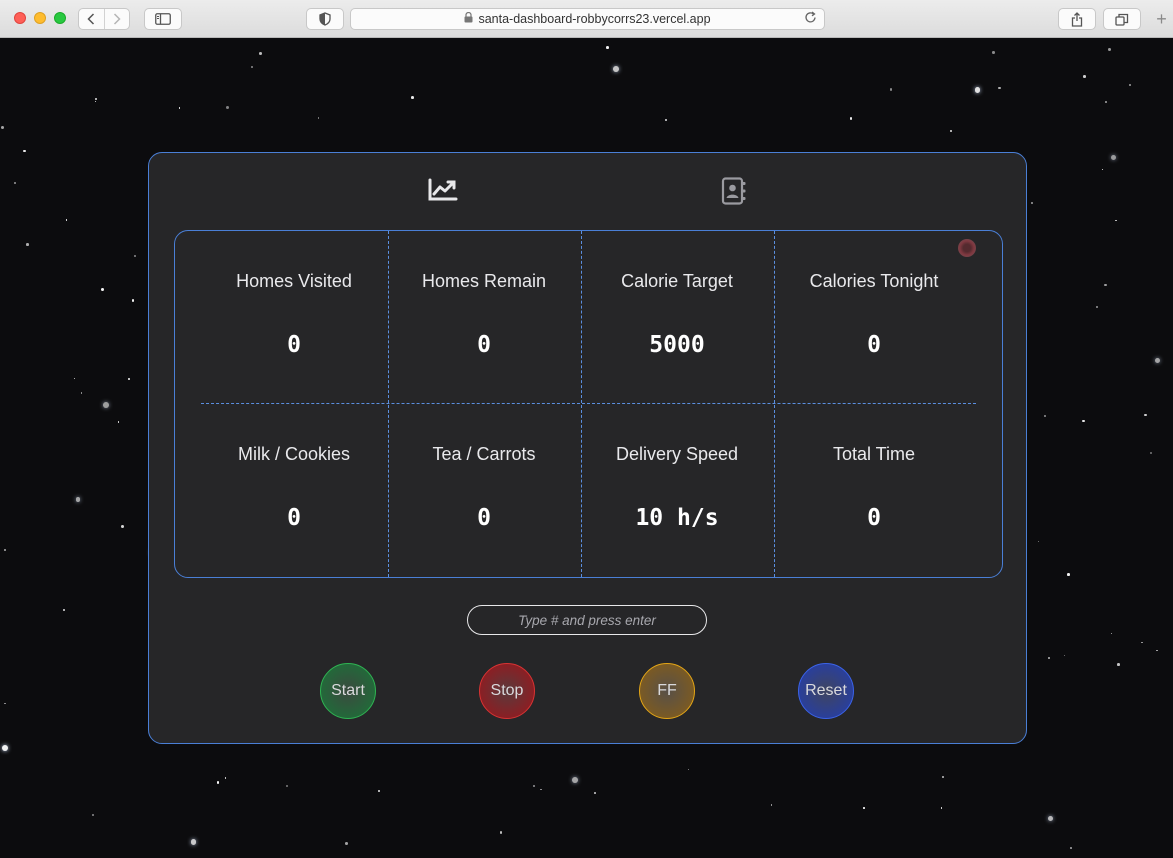 This screenshot has height=858, width=1173. Describe the element at coordinates (667, 691) in the screenshot. I see `fast-forward-button: FF` at that location.